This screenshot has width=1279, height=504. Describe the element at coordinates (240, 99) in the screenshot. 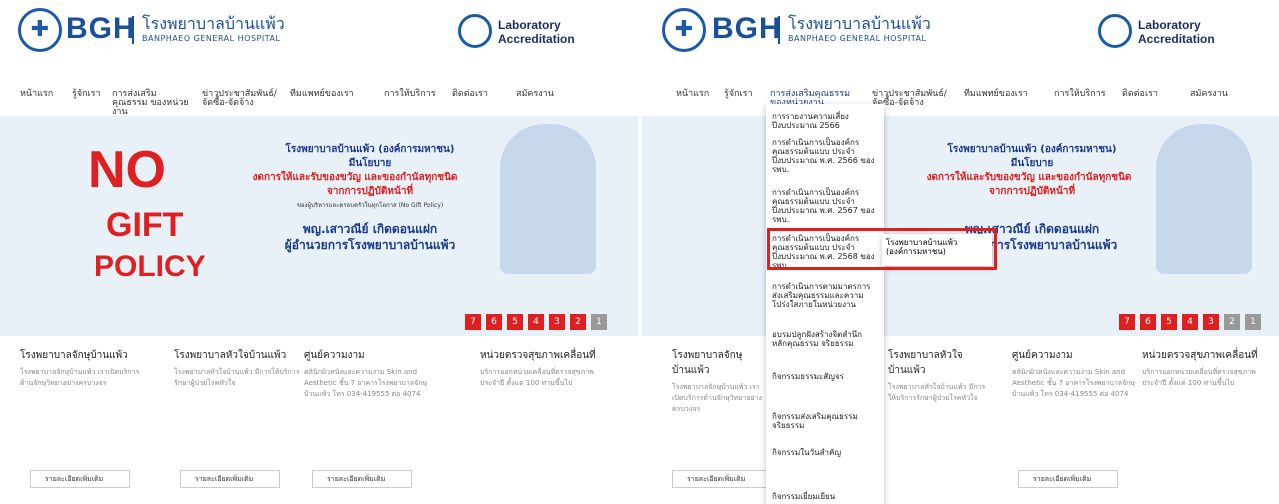

I see `nav-news: ข่าวประชาสัมพันธ์/ จัดซื้อ-จัดจ้าง` at that location.